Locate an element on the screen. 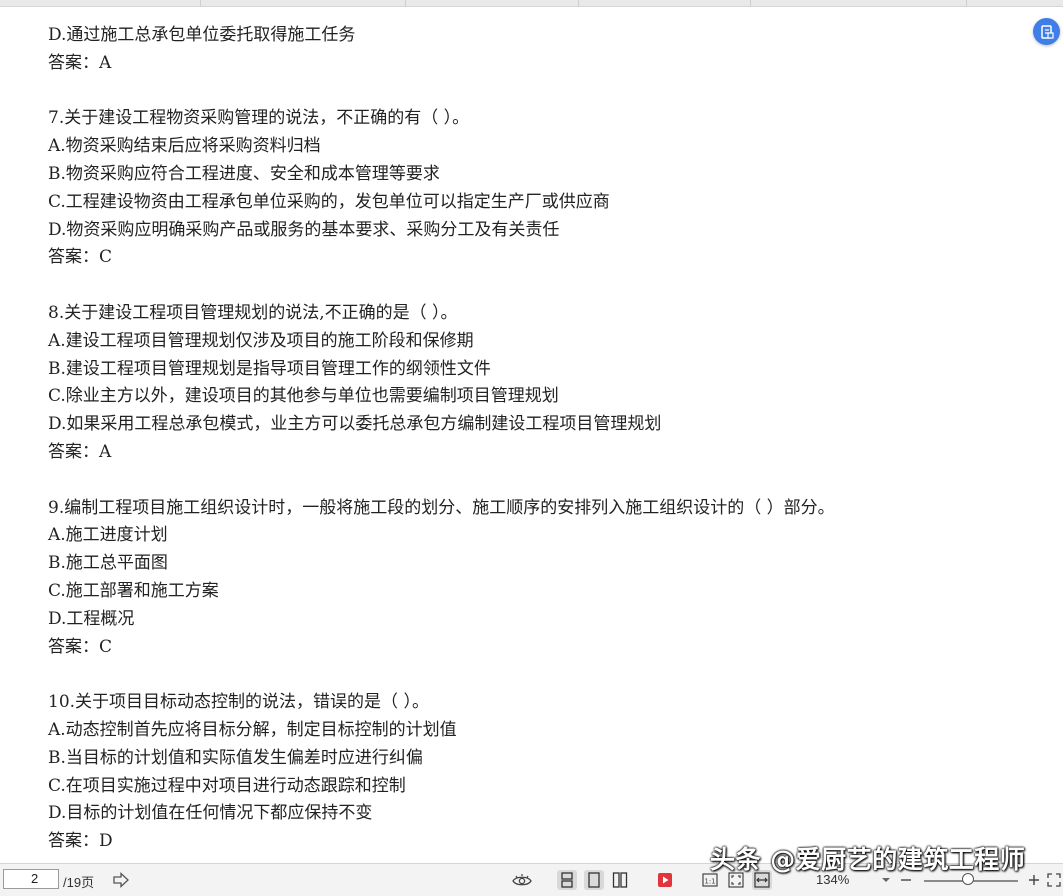 This screenshot has width=1063, height=896. document-text-line: D.物资采购应明确采购产品或服务的基本要求、采购分工及有关责任 is located at coordinates (304, 229).